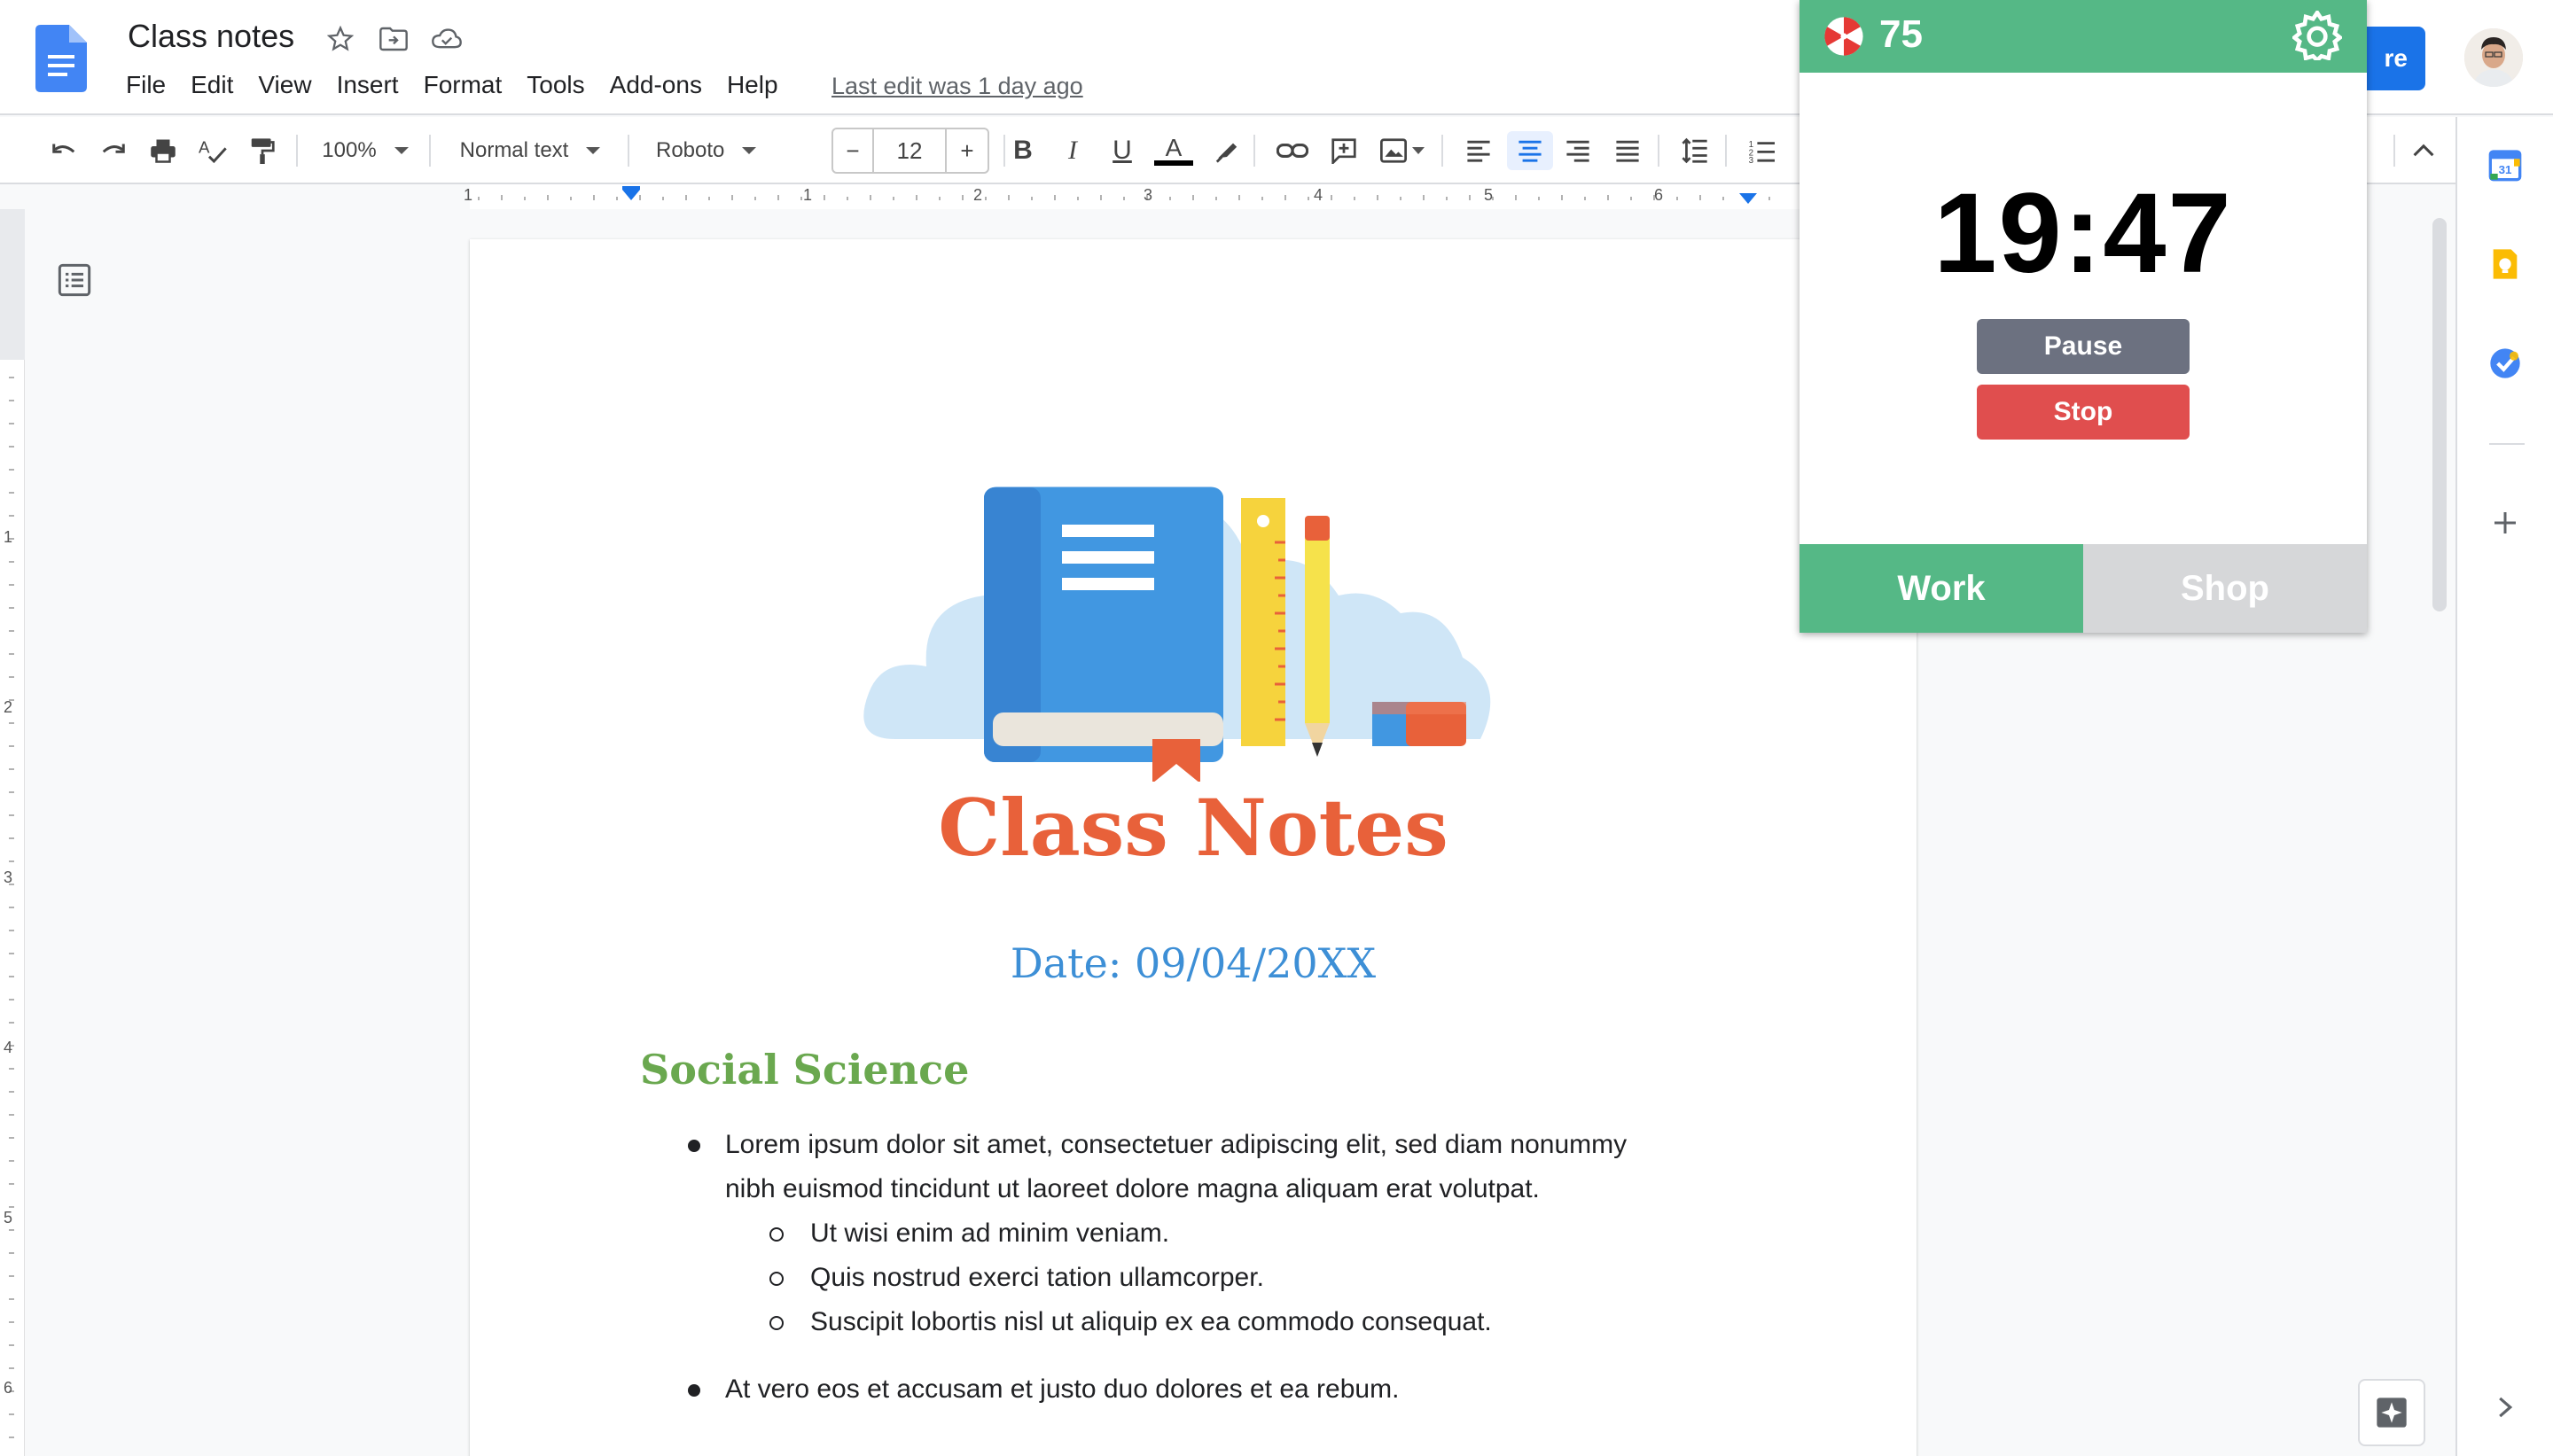 This screenshot has height=1456, width=2553. What do you see at coordinates (1194, 828) in the screenshot?
I see `document-heading: Class Notes` at bounding box center [1194, 828].